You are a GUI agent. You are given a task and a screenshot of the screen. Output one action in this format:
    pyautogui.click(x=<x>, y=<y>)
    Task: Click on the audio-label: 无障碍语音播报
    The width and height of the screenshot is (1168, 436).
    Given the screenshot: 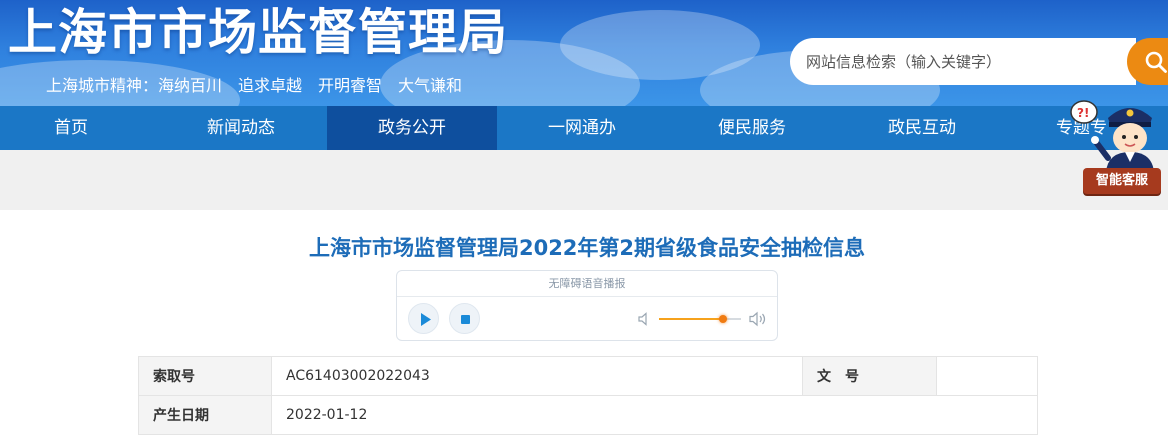 What is the action you would take?
    pyautogui.click(x=587, y=283)
    